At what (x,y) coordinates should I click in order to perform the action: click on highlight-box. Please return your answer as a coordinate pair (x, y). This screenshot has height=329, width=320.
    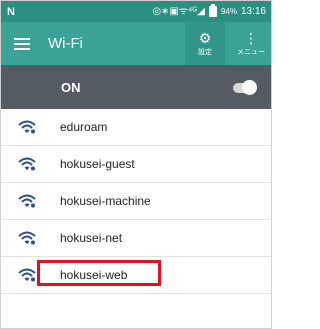
    Looking at the image, I should click on (99, 273).